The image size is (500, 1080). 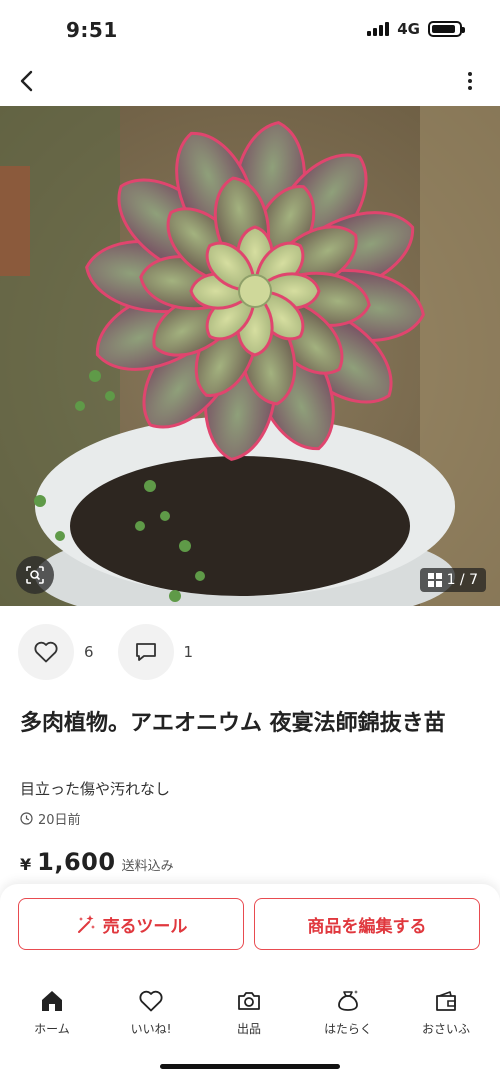 I want to click on price: ¥ 1,600 送料込み, so click(x=97, y=862).